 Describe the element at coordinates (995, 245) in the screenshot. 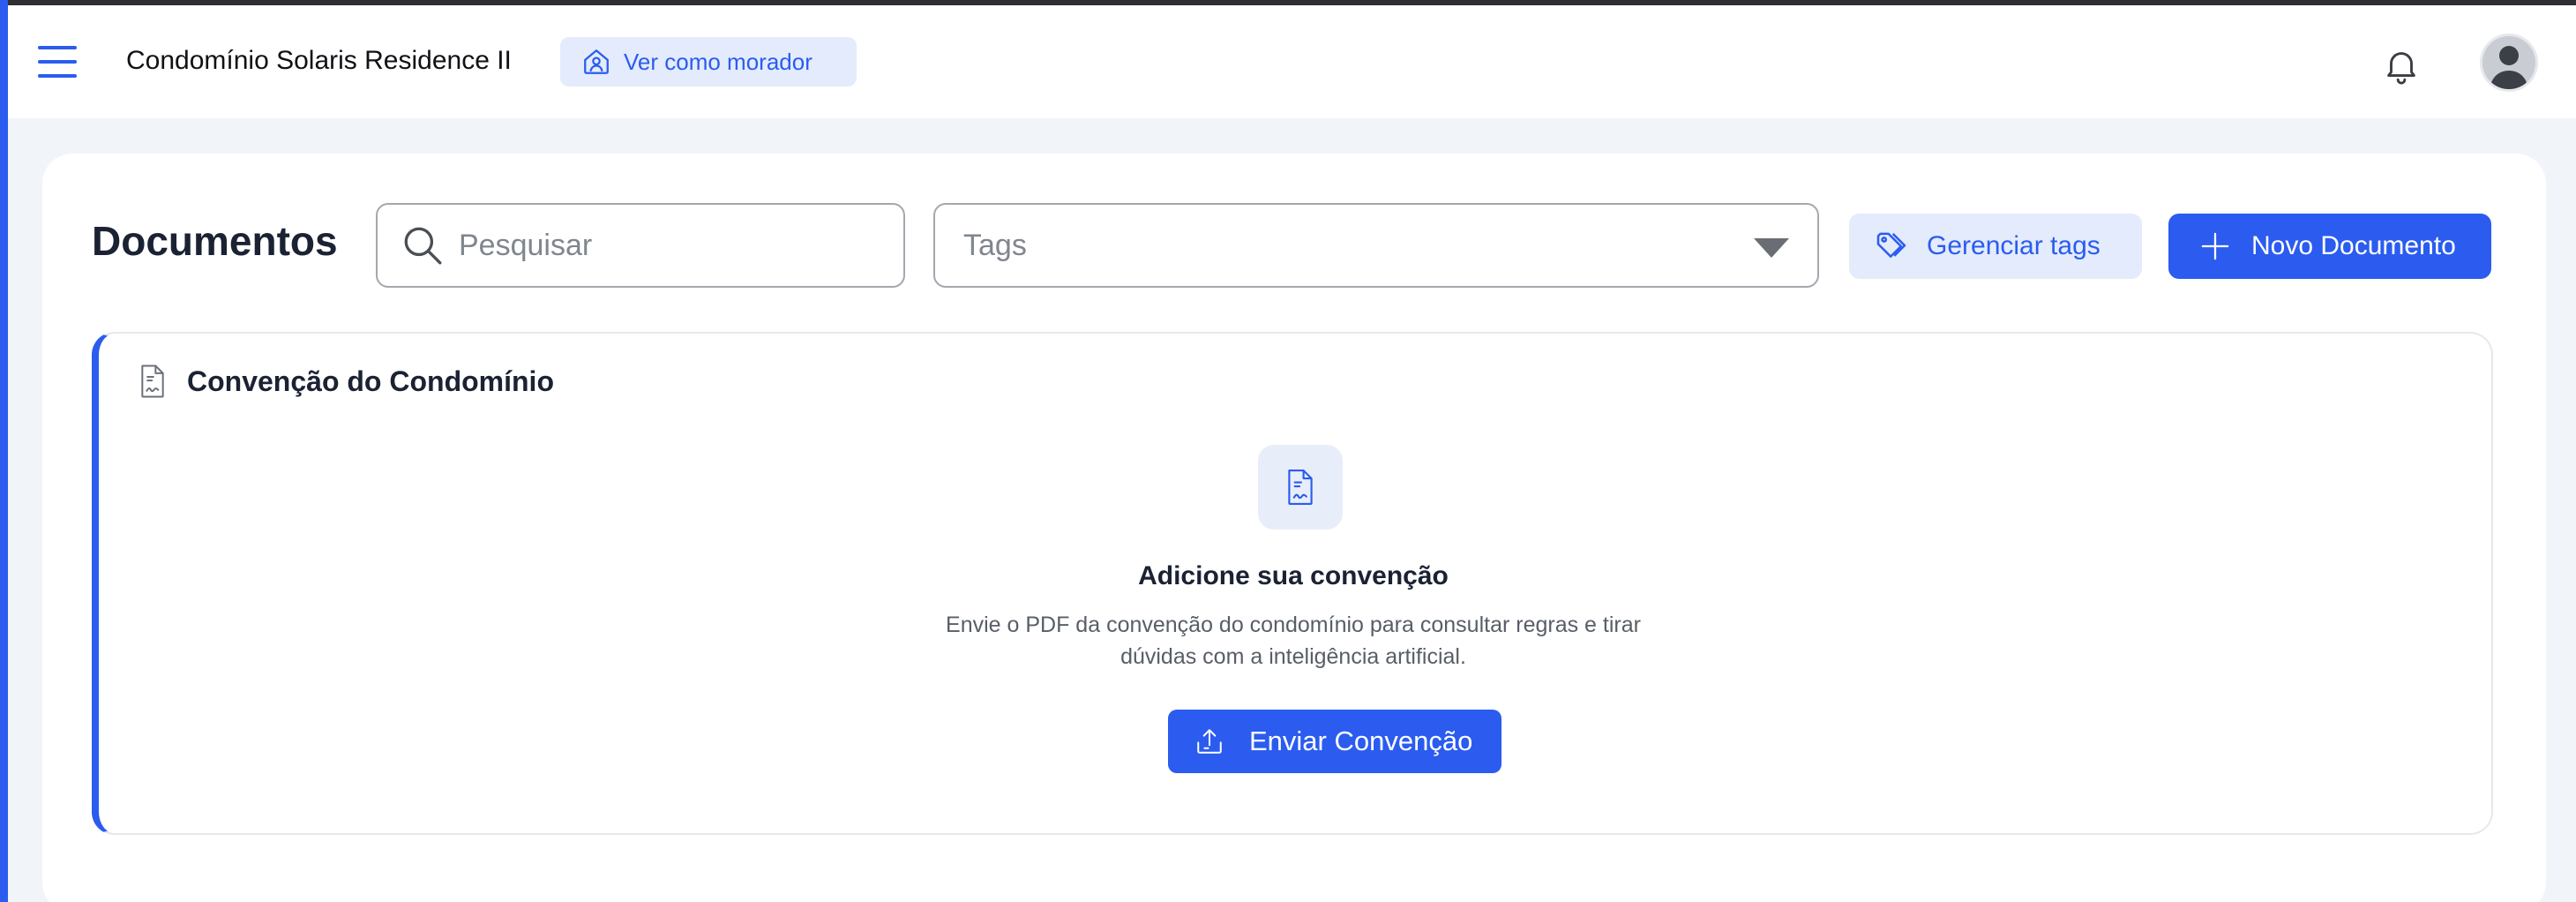

I see `tags-dropdown-label: Tags` at that location.